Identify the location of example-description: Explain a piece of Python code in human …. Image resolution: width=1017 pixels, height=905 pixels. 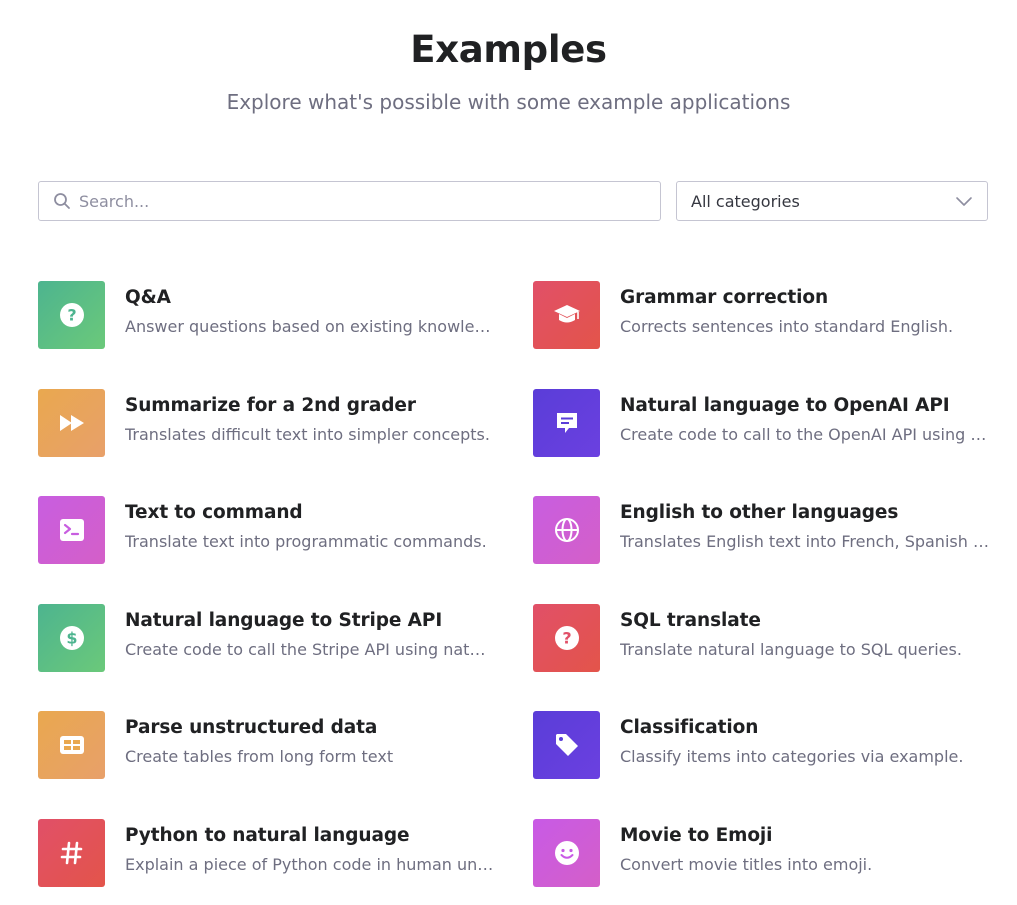
(310, 864).